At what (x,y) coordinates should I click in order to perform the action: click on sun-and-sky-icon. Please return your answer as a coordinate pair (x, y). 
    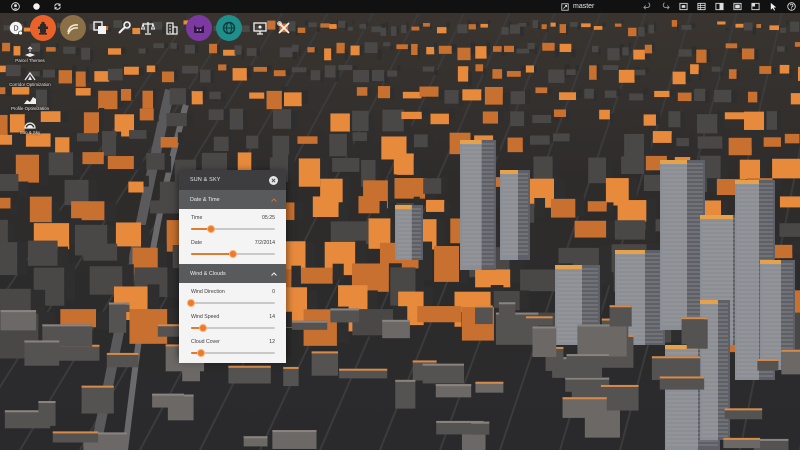
    Looking at the image, I should click on (30, 125).